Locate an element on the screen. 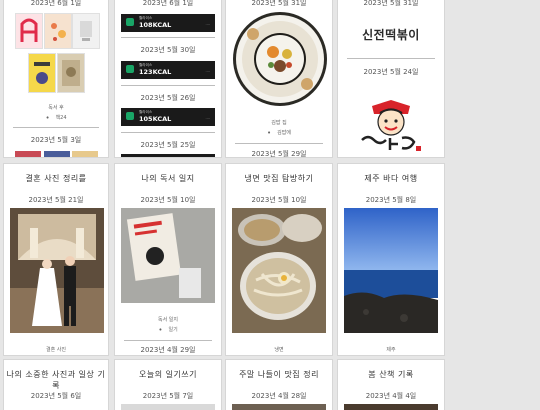 The width and height of the screenshot is (540, 410). post-title: 결혼 사진 정리를 is located at coordinates (56, 178).